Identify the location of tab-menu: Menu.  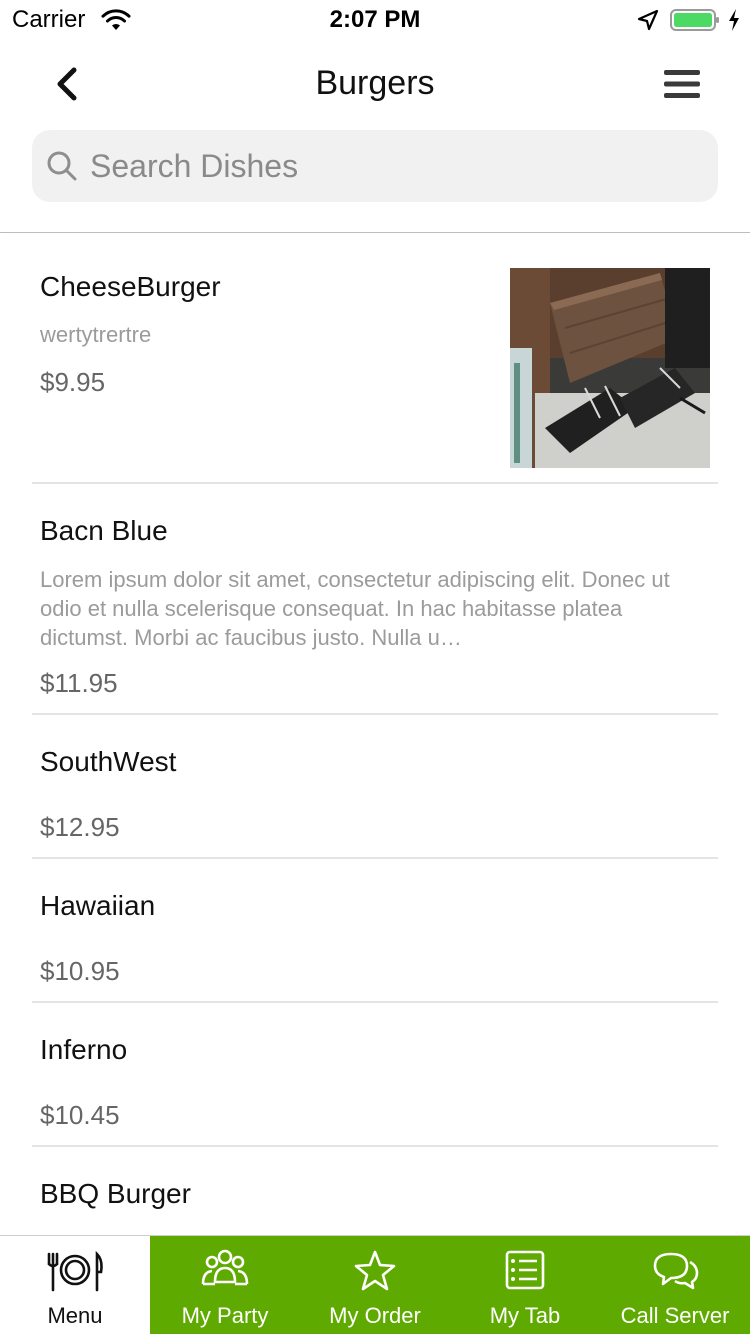
(75, 1285).